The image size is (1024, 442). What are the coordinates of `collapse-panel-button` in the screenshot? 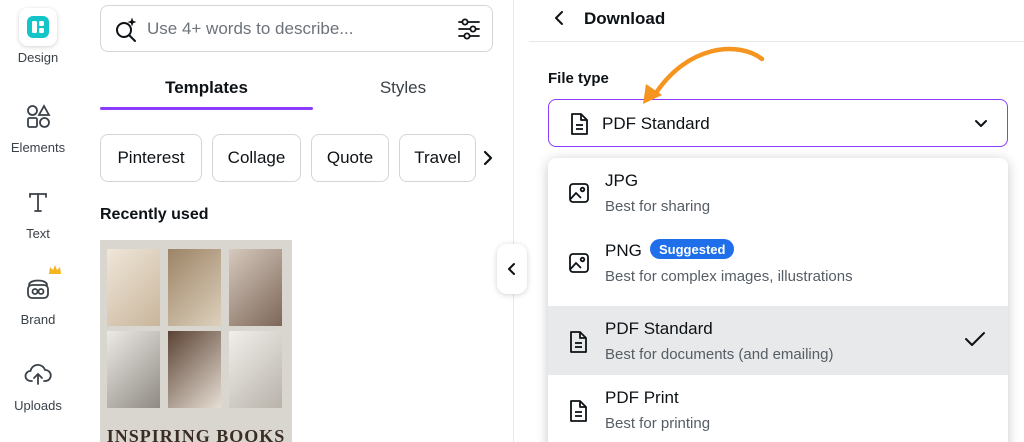 It's located at (512, 269).